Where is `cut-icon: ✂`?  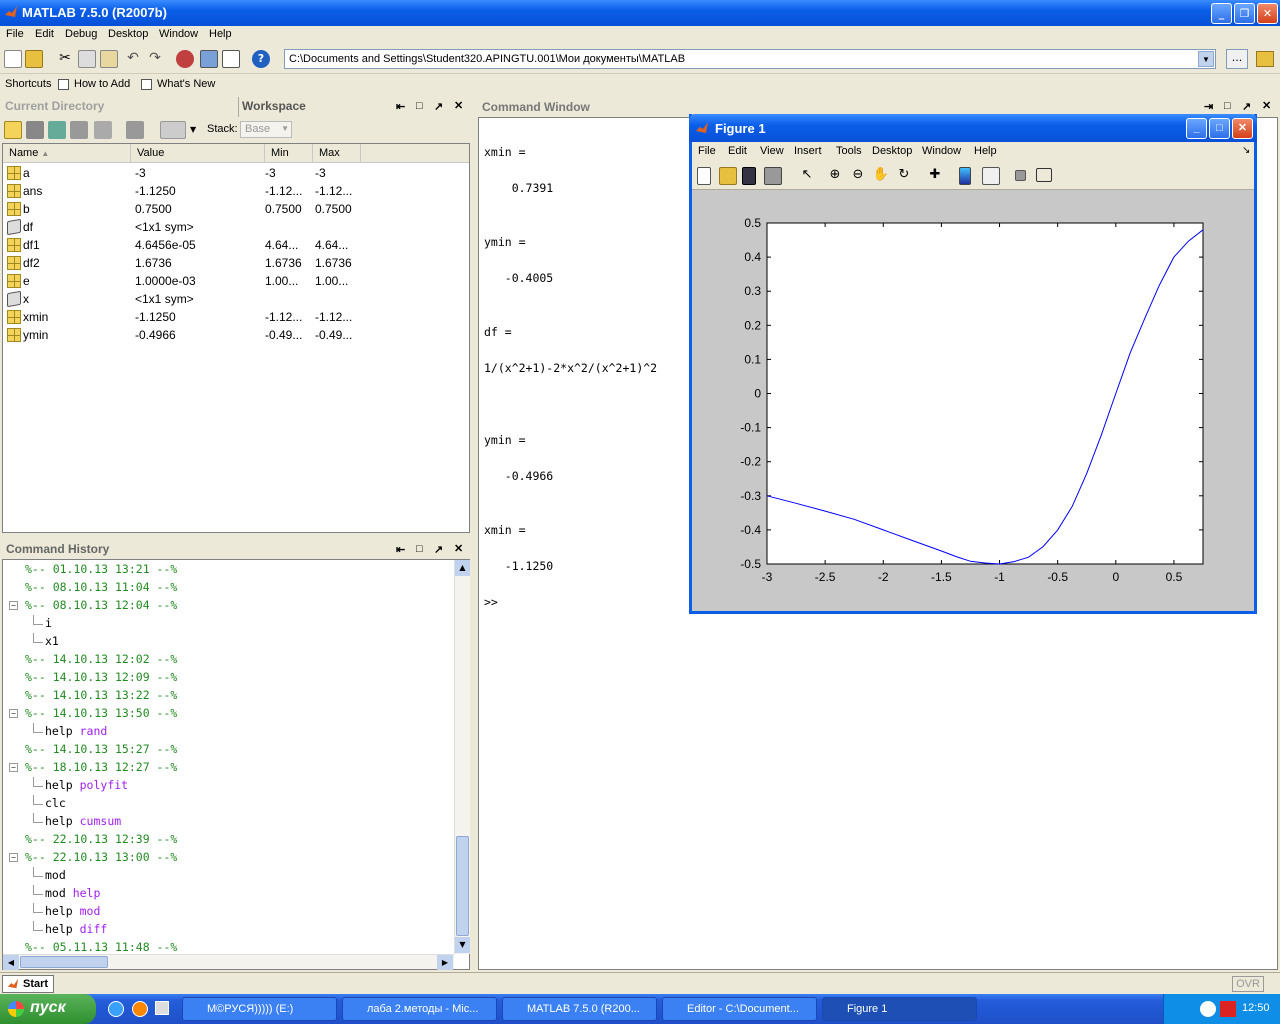 cut-icon: ✂ is located at coordinates (65, 59).